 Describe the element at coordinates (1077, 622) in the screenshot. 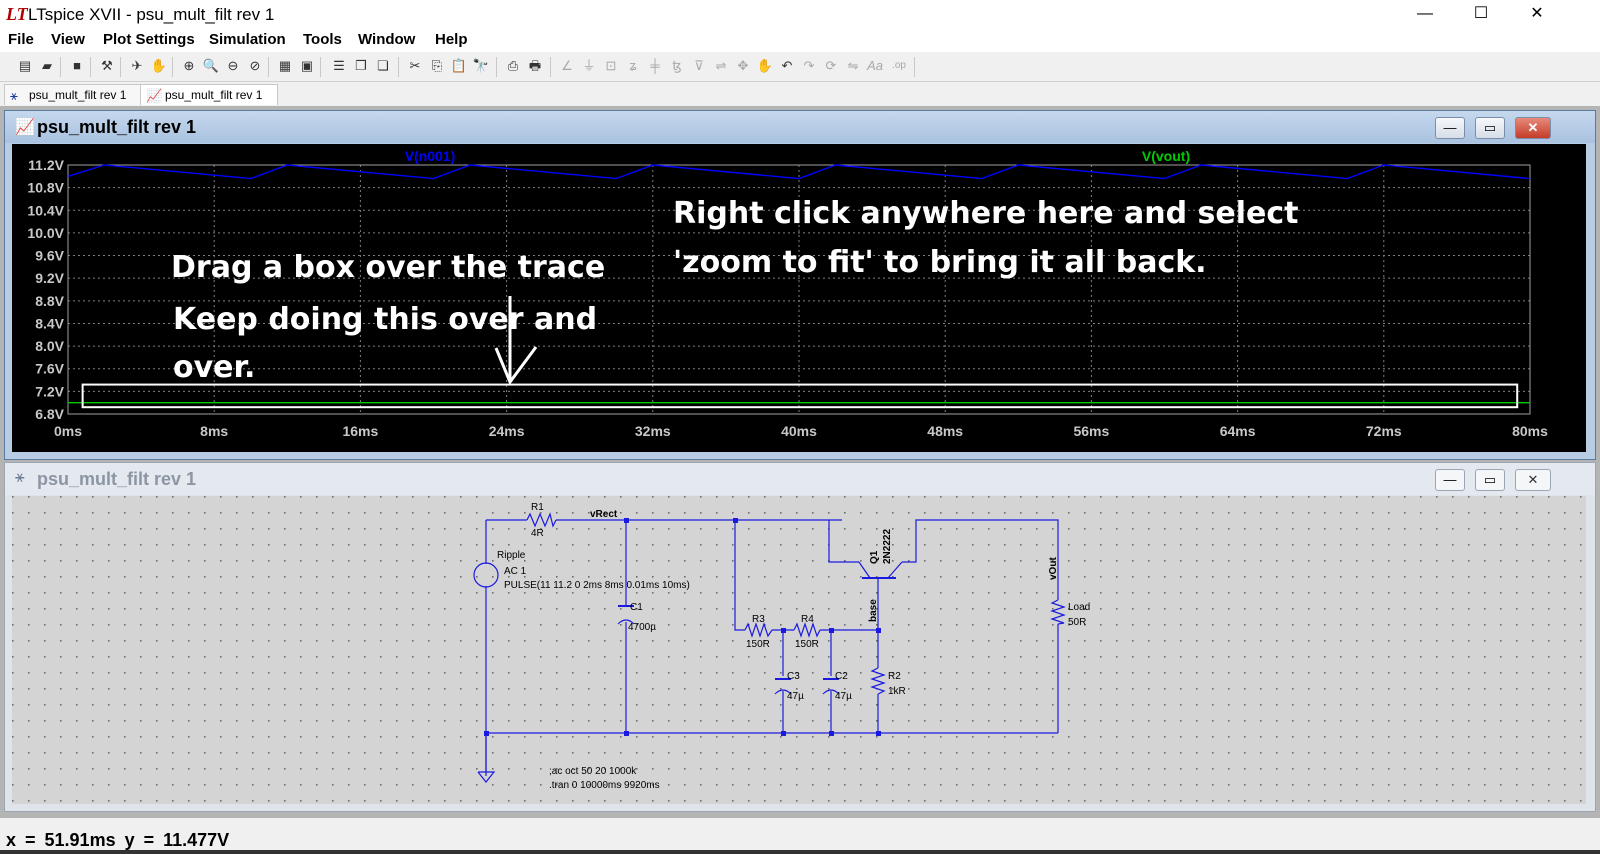

I see `load-value: 50R` at that location.